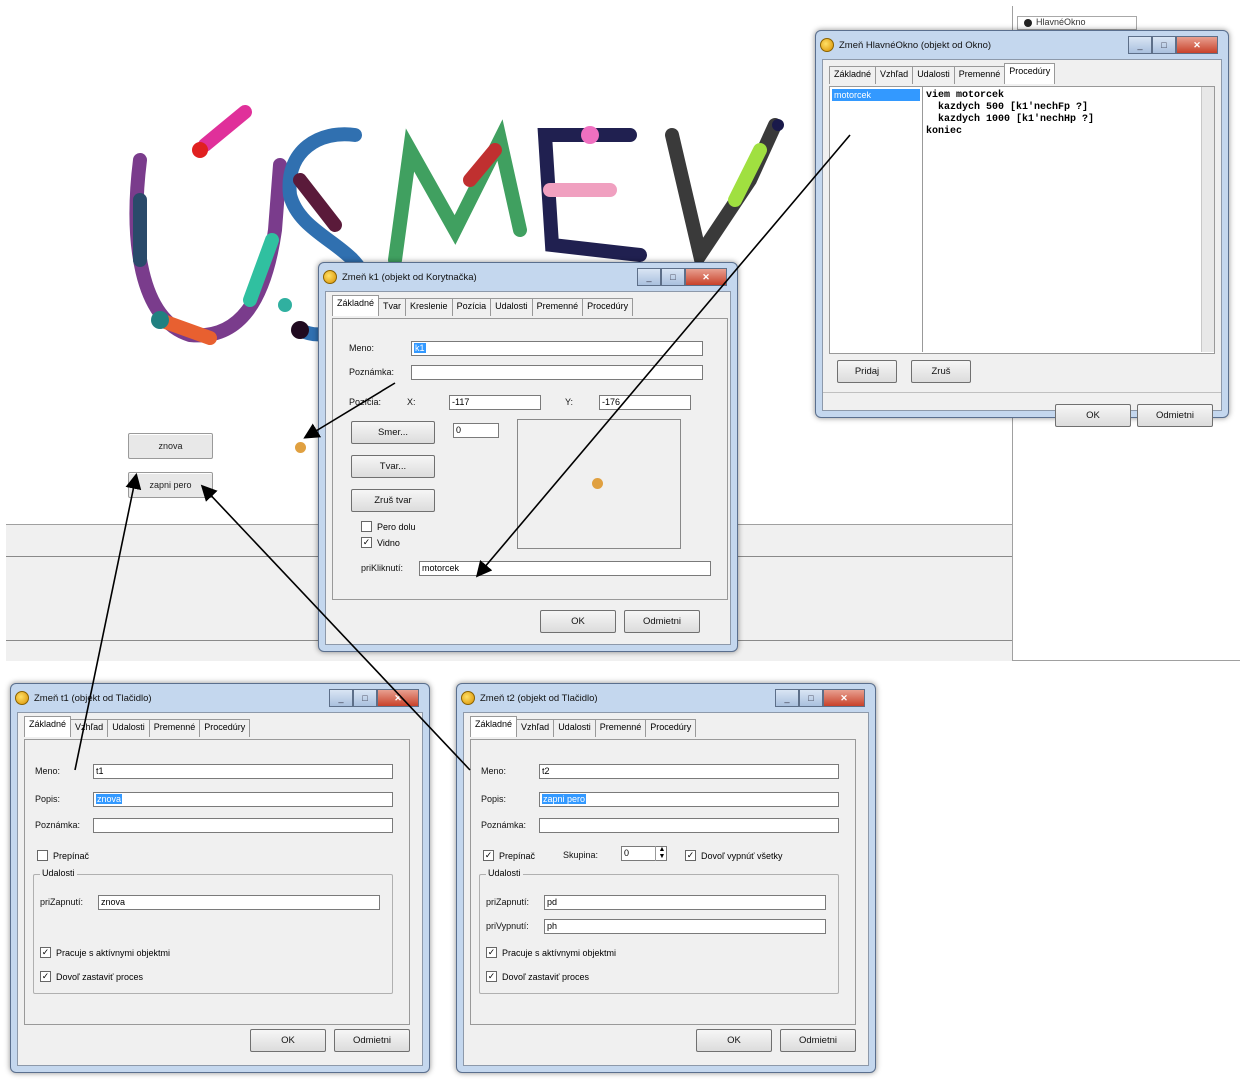 The image size is (1247, 1084). Describe the element at coordinates (876, 95) in the screenshot. I see `procedure-list-item: motorcek` at that location.